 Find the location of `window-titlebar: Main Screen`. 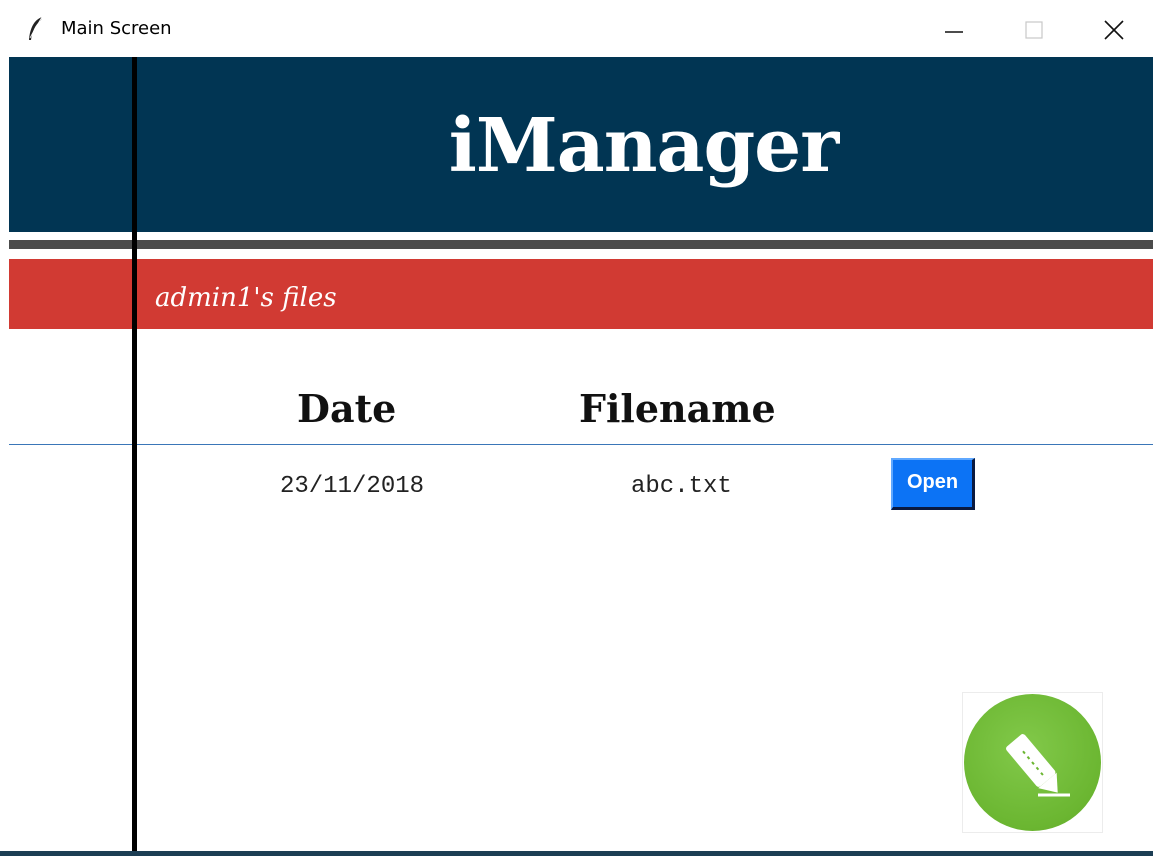

window-titlebar: Main Screen is located at coordinates (576, 28).